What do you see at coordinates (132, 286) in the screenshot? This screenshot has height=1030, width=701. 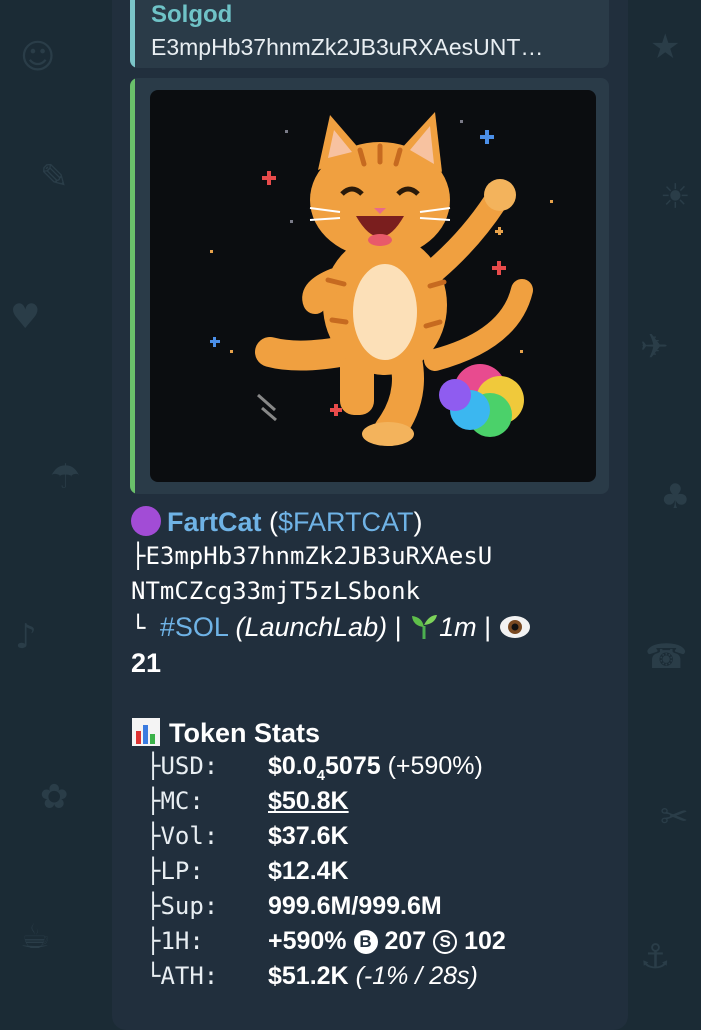 I see `media-accent-bar` at bounding box center [132, 286].